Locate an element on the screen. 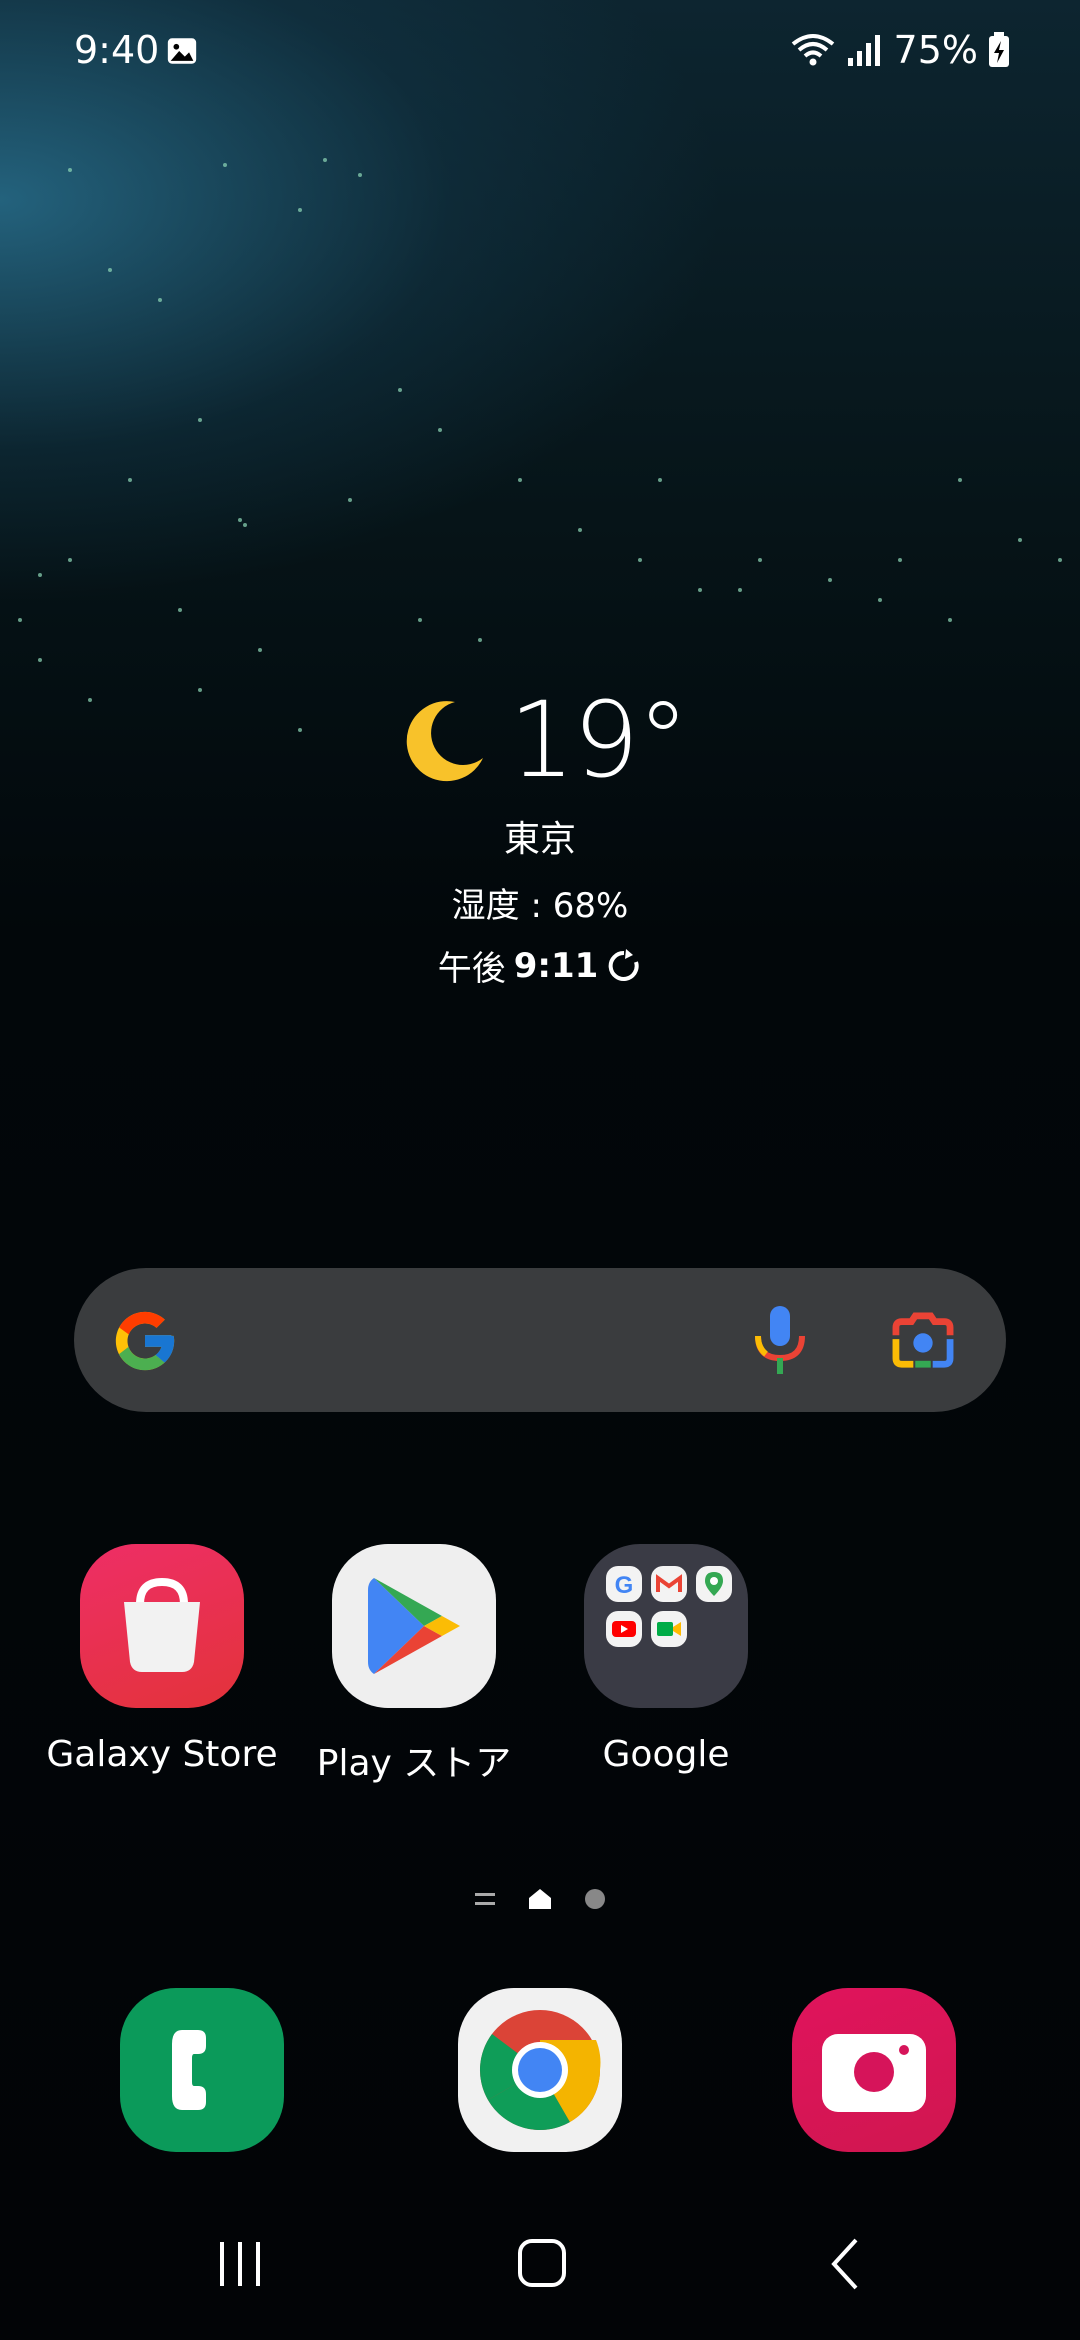 Image resolution: width=1080 pixels, height=2340 pixels. home-button is located at coordinates (542, 2263).